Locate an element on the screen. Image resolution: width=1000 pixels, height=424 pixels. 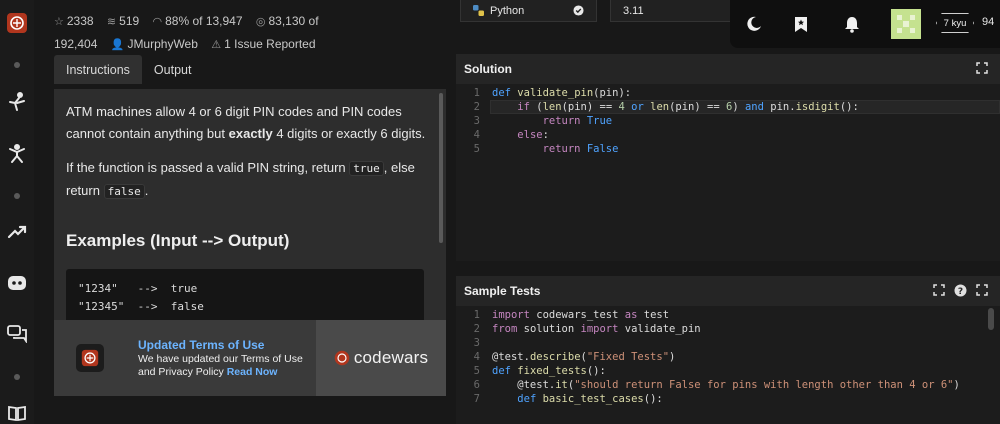
version-select: 3.11 is located at coordinates (672, 11).